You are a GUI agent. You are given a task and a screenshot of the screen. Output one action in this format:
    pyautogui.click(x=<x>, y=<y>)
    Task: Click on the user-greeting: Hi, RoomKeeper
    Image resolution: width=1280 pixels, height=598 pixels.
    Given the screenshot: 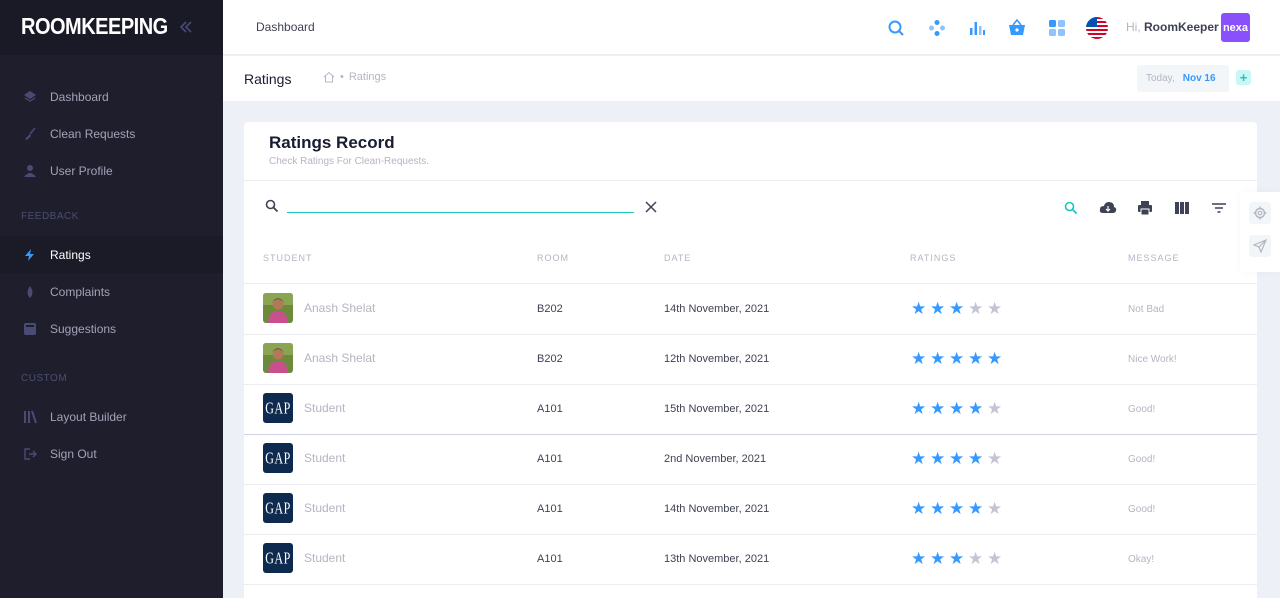 What is the action you would take?
    pyautogui.click(x=1172, y=27)
    